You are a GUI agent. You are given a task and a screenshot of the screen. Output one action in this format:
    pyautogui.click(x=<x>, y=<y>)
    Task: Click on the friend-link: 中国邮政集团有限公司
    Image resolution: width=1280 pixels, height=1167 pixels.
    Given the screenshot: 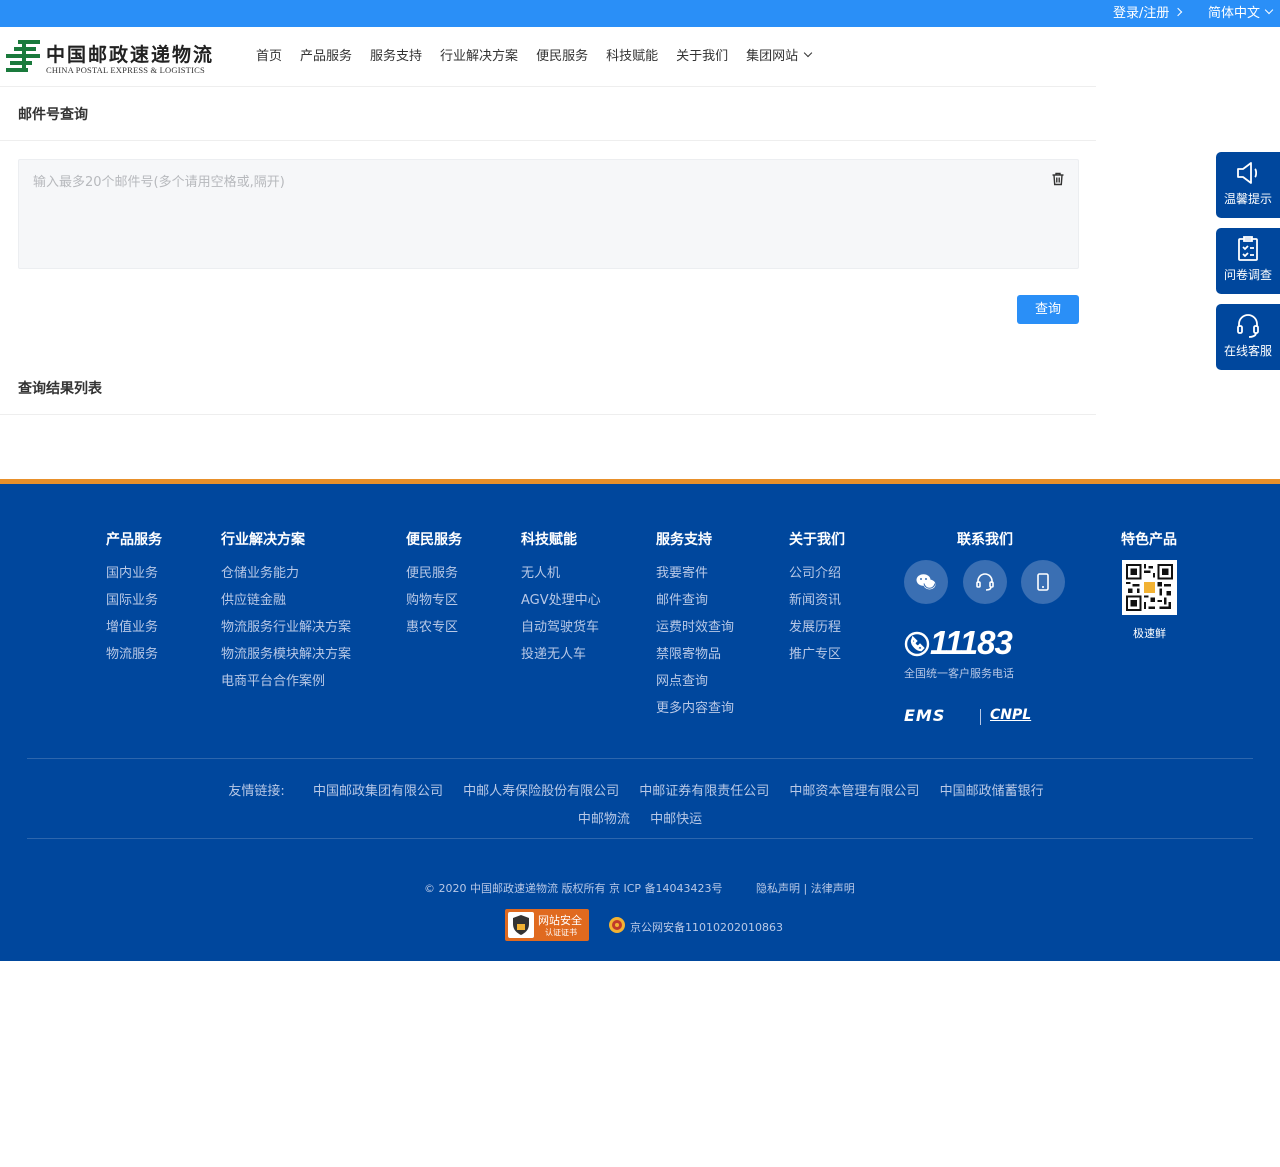 What is the action you would take?
    pyautogui.click(x=378, y=791)
    